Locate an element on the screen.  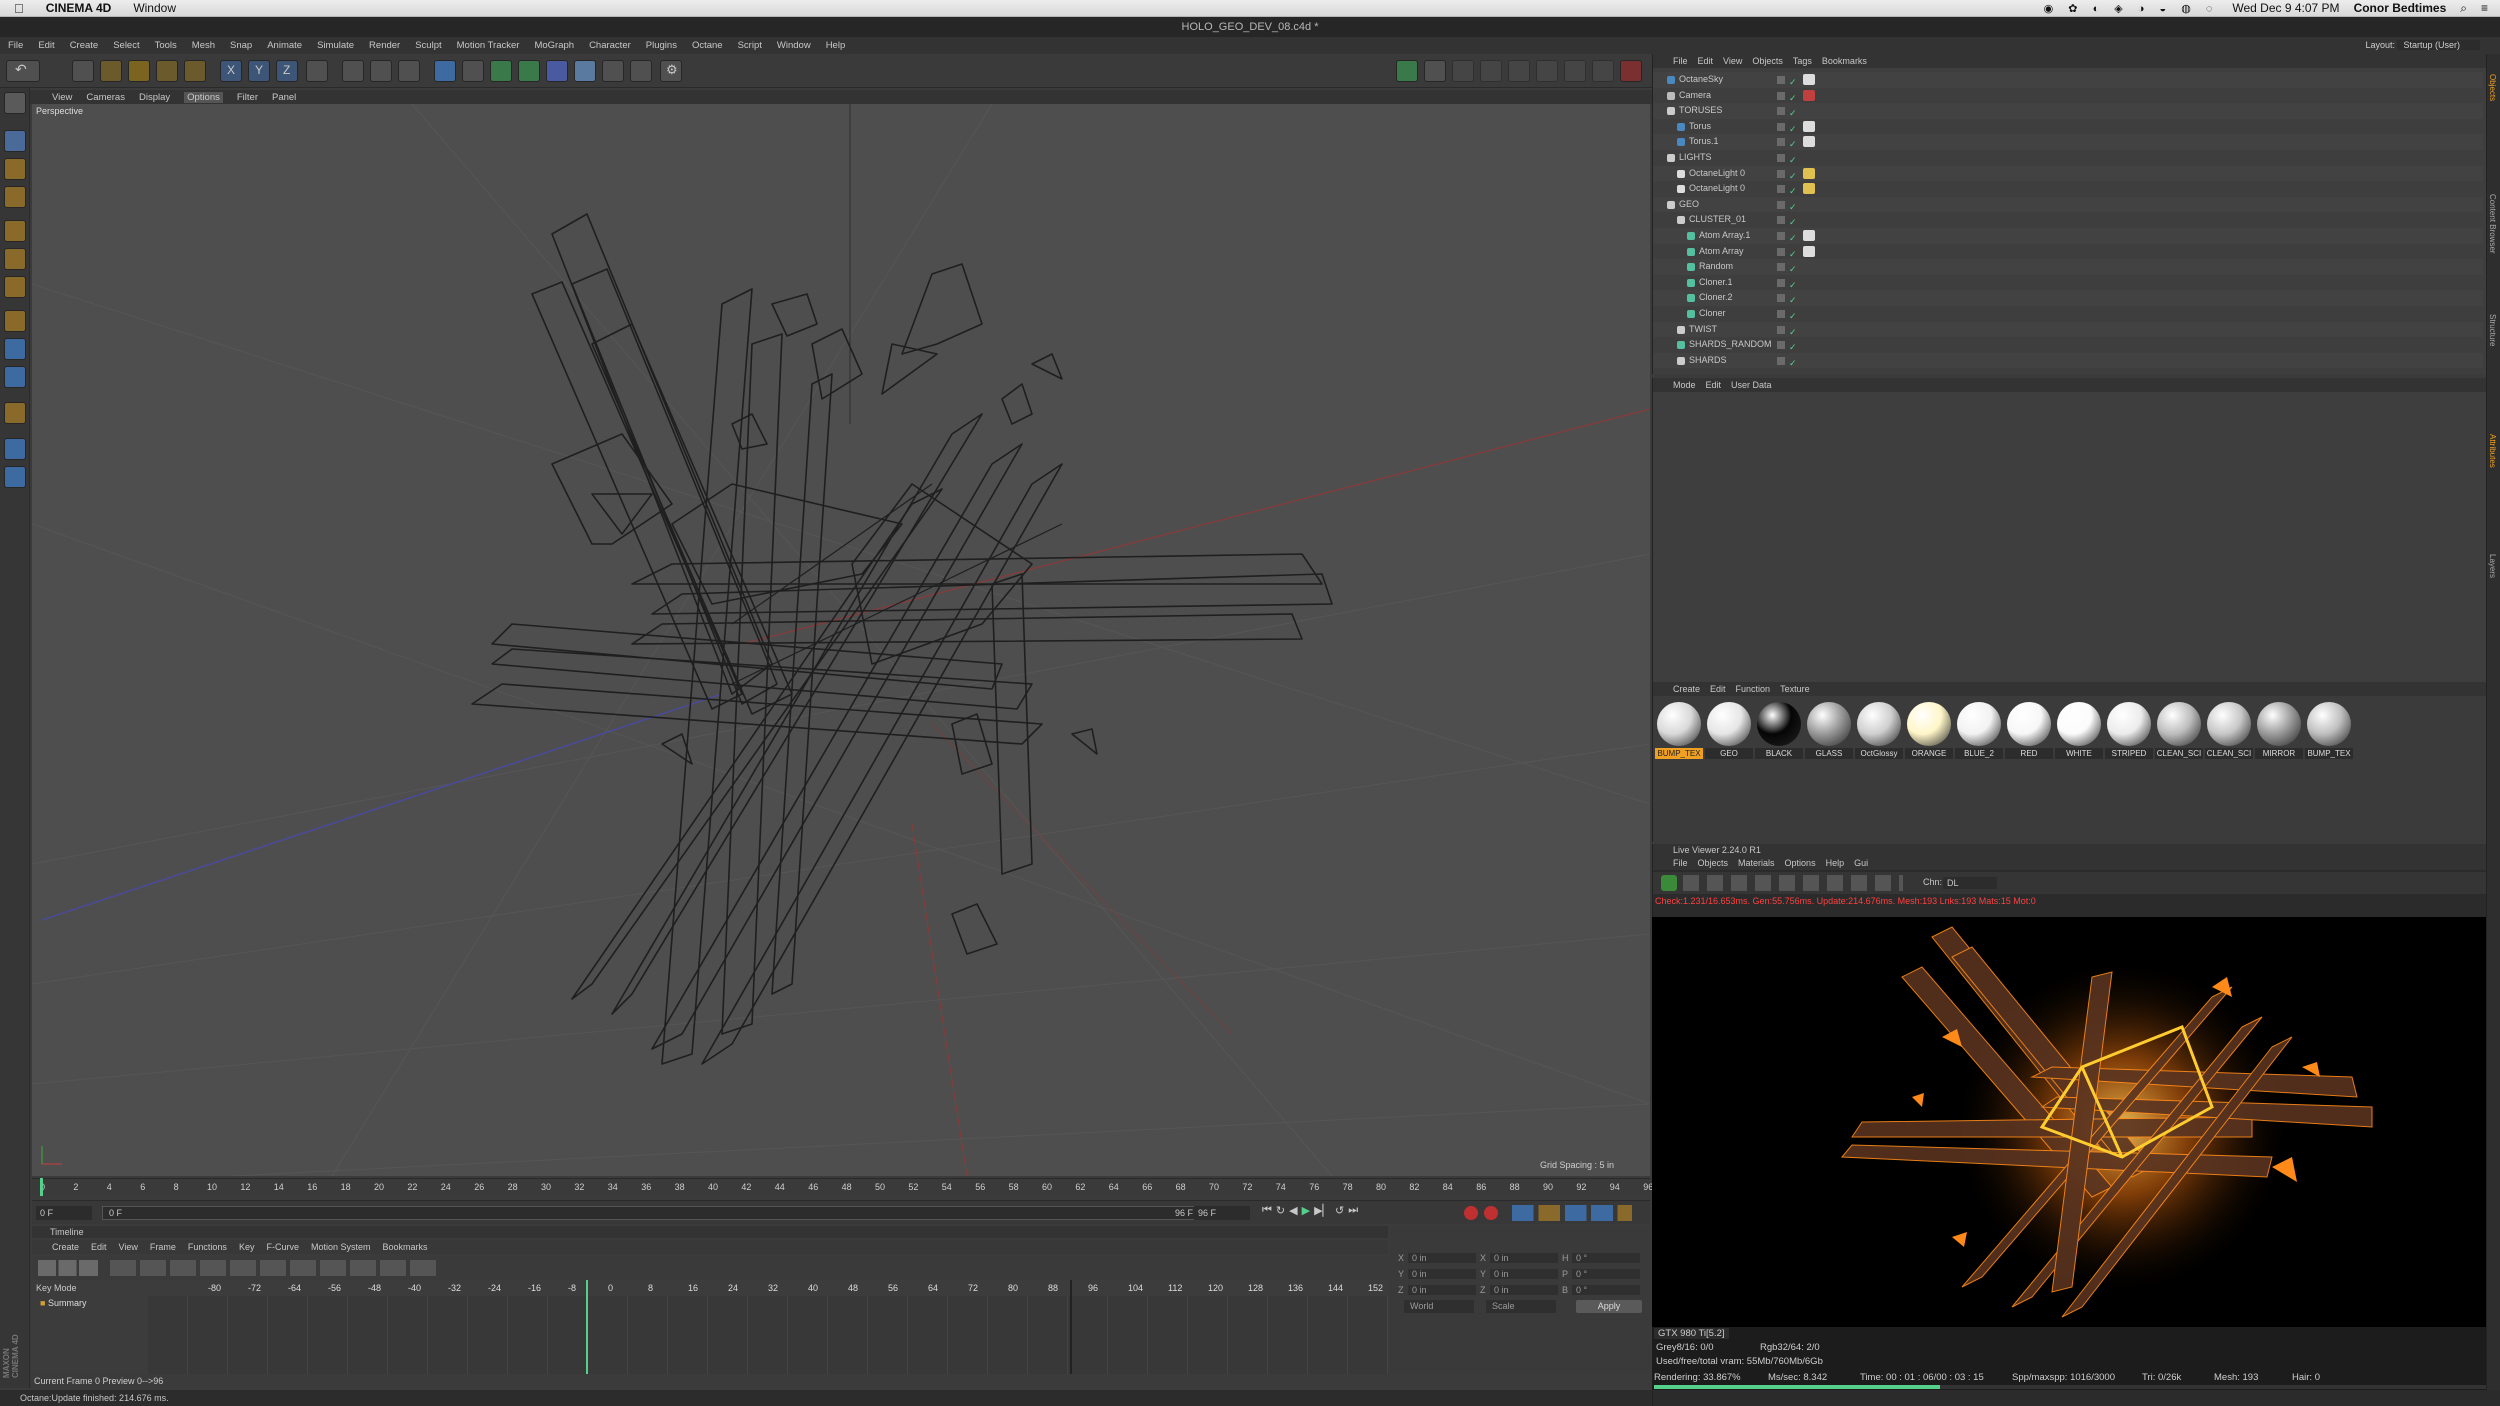
object-row: Atom Array.1 ✓ is located at coordinates (2068, 236).